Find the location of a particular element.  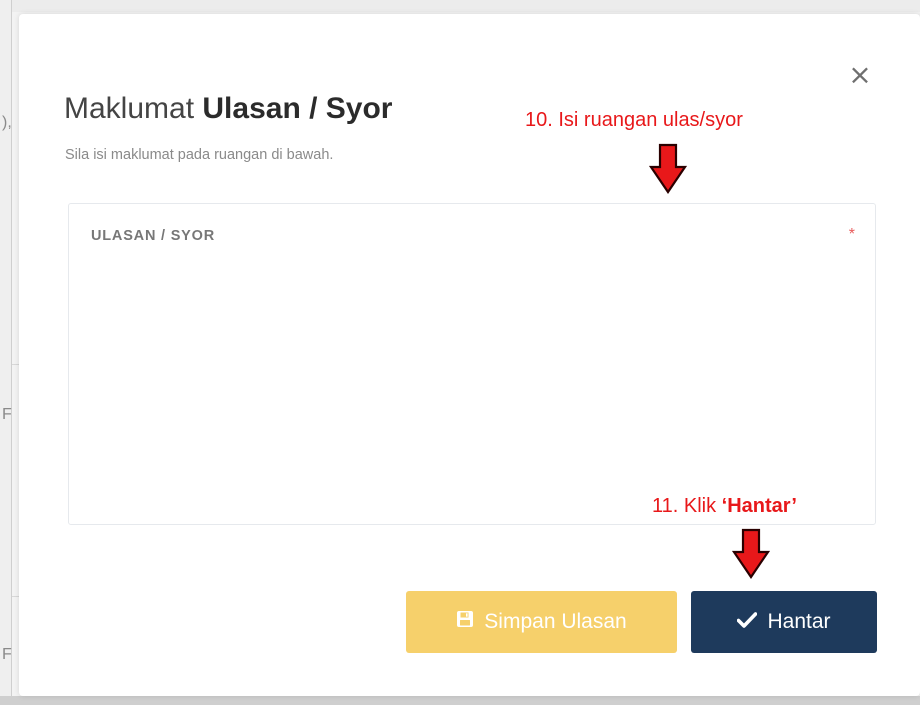

modal-subtitle: Sila isi maklumat pada ruangan di bawah. is located at coordinates (199, 155).